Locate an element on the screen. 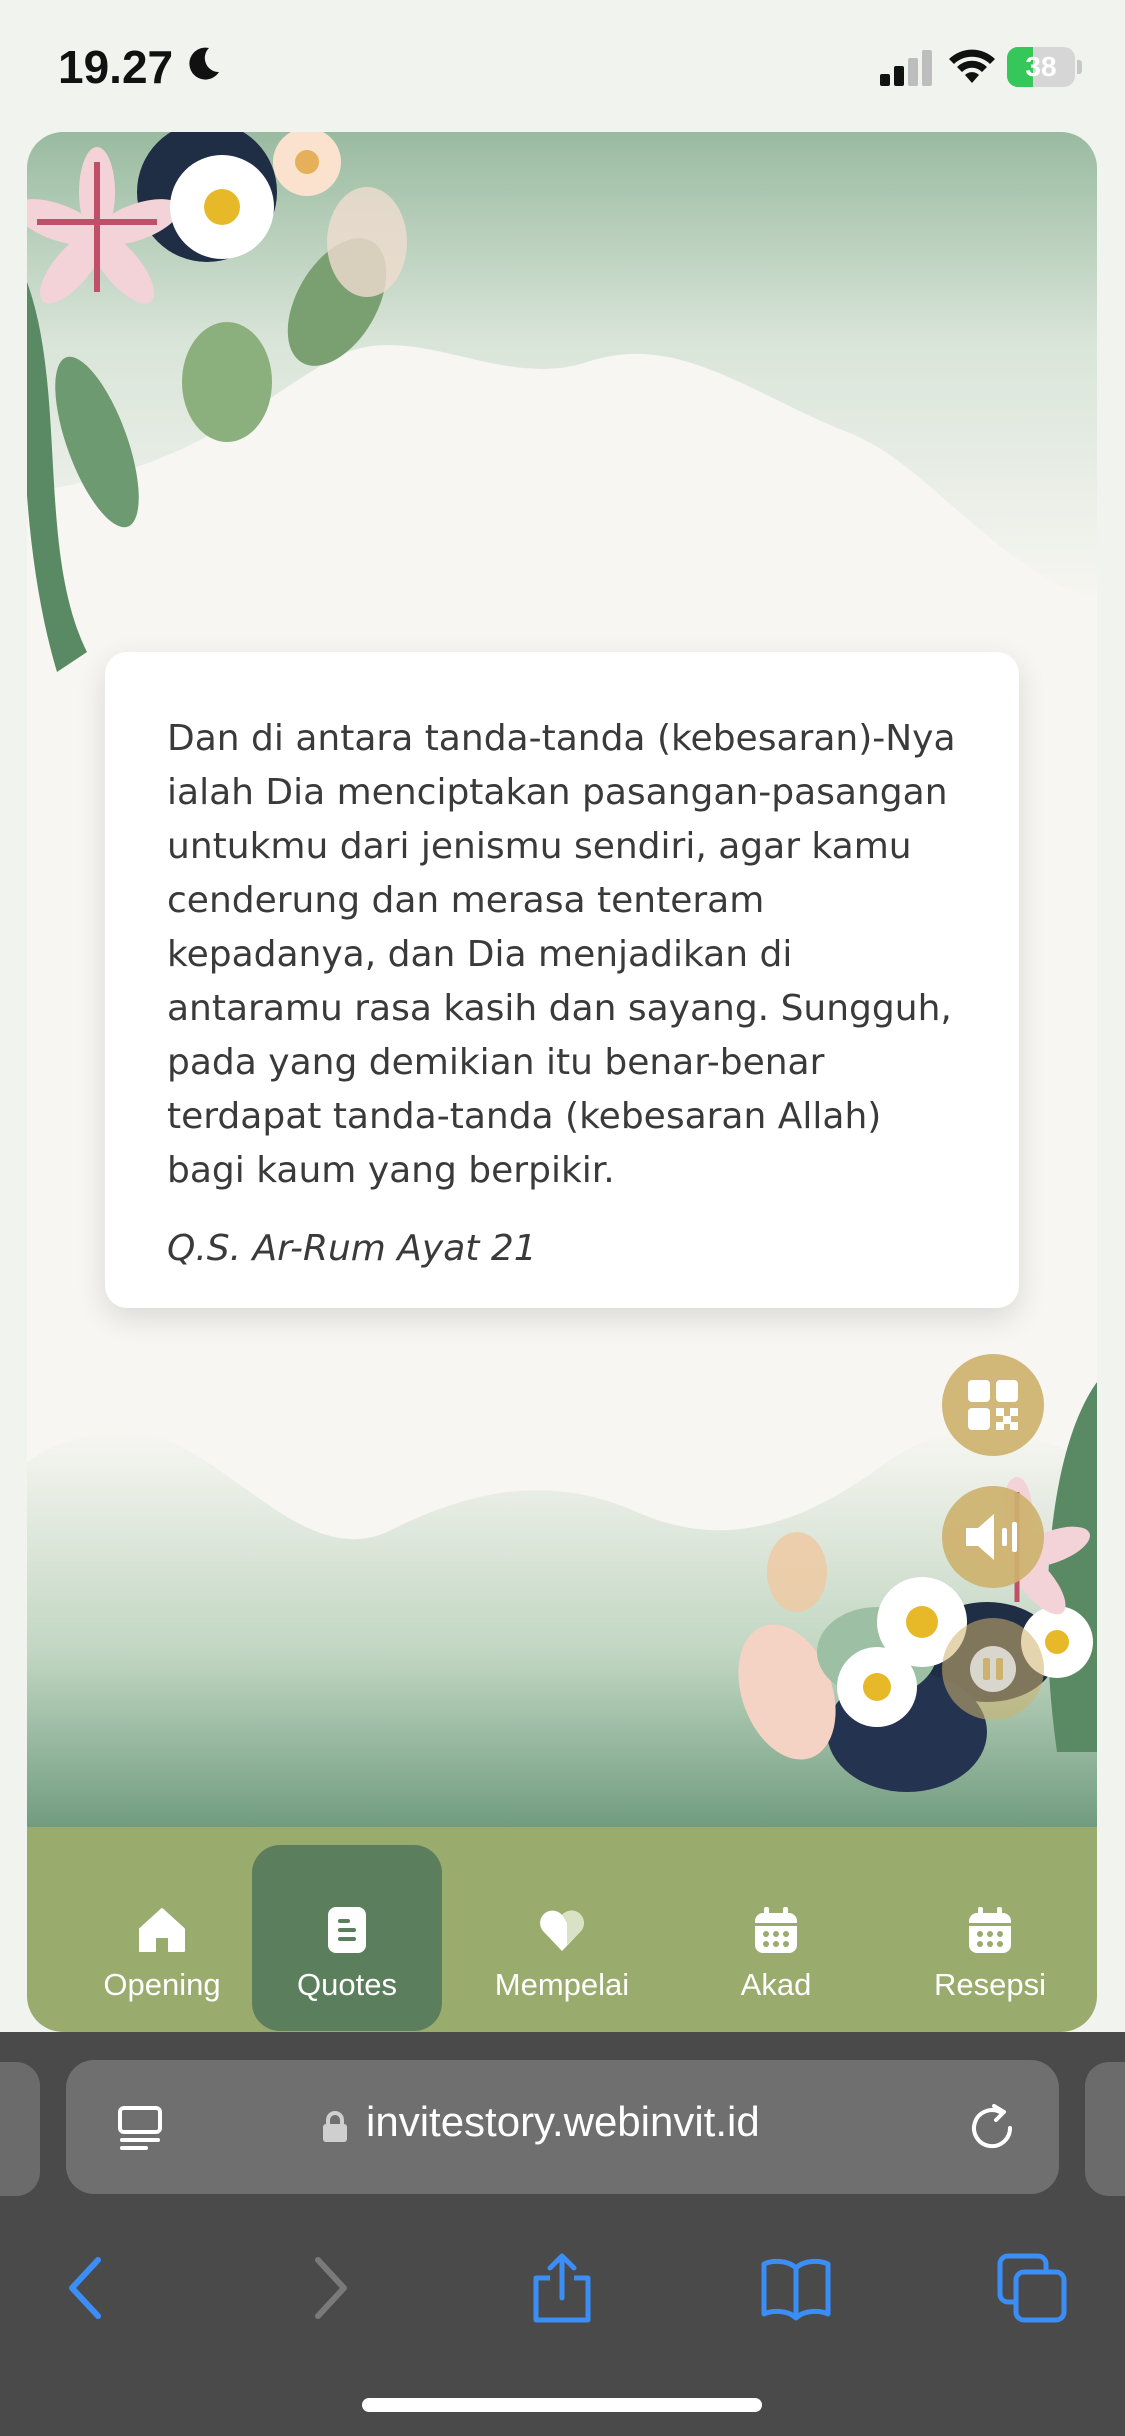 This screenshot has height=2436, width=1125. address-bar: invitestory.webinvit.id is located at coordinates (562, 2127).